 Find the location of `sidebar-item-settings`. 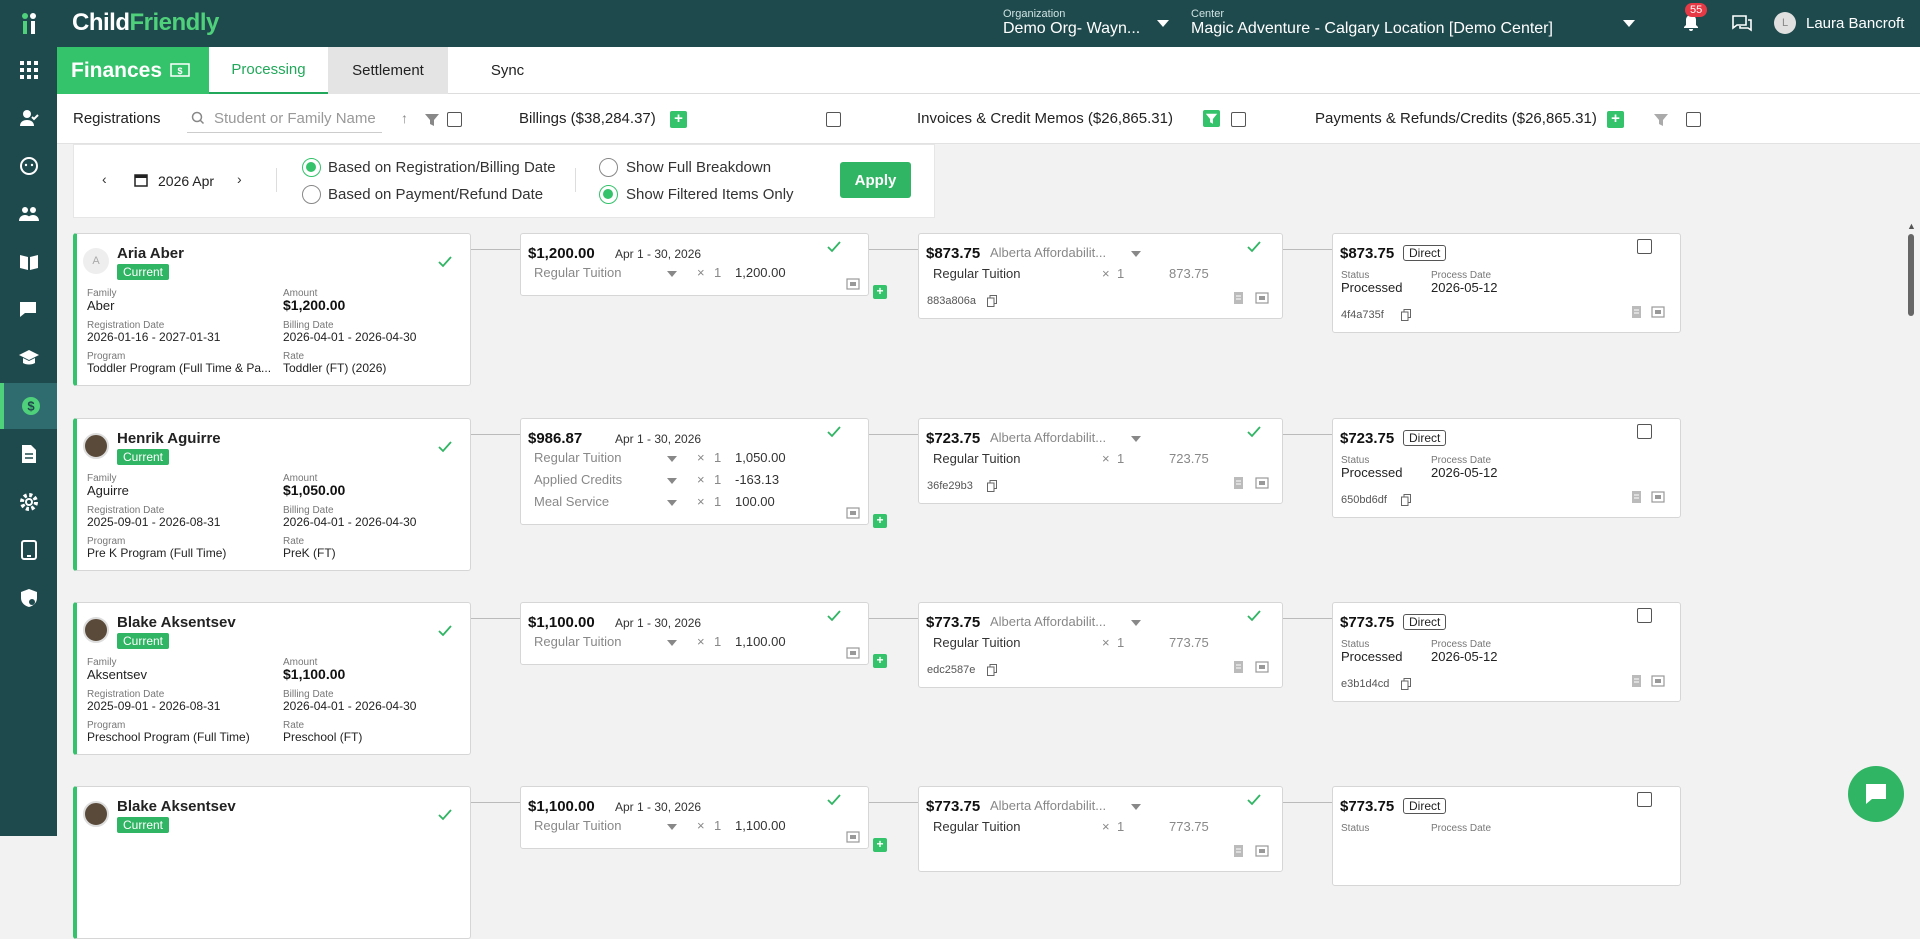

sidebar-item-settings is located at coordinates (28, 502).